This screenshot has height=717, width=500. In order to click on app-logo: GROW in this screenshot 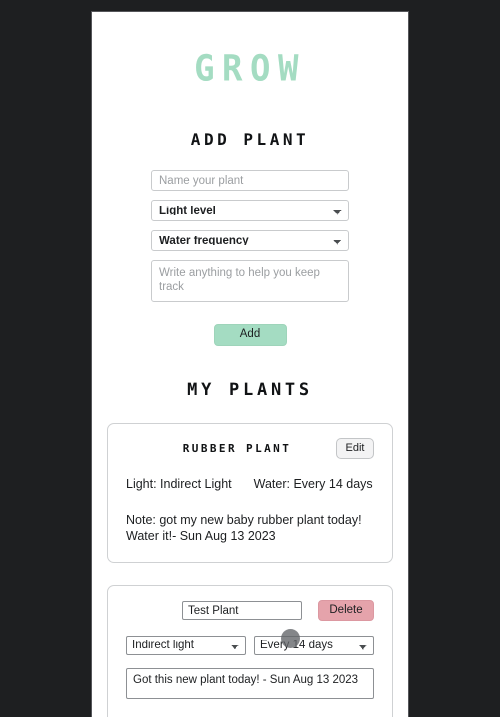, I will do `click(250, 51)`.